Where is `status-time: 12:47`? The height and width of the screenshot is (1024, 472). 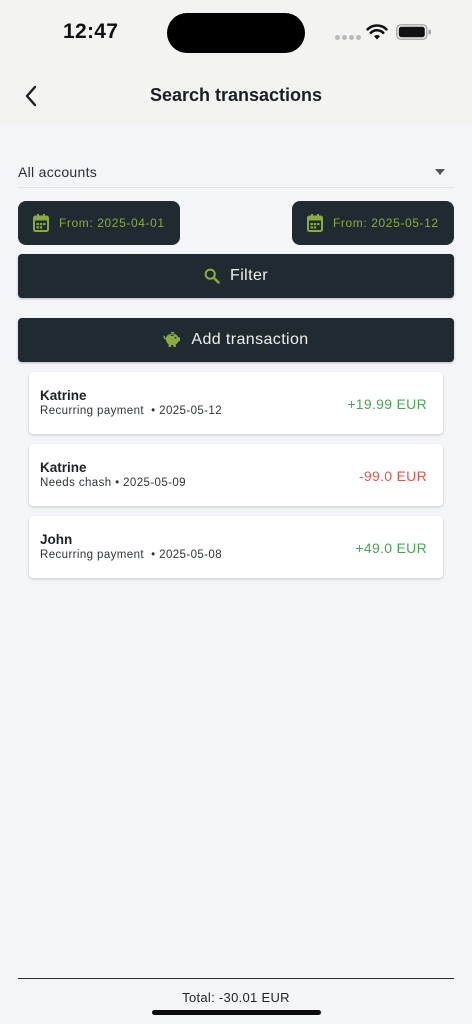 status-time: 12:47 is located at coordinates (91, 31).